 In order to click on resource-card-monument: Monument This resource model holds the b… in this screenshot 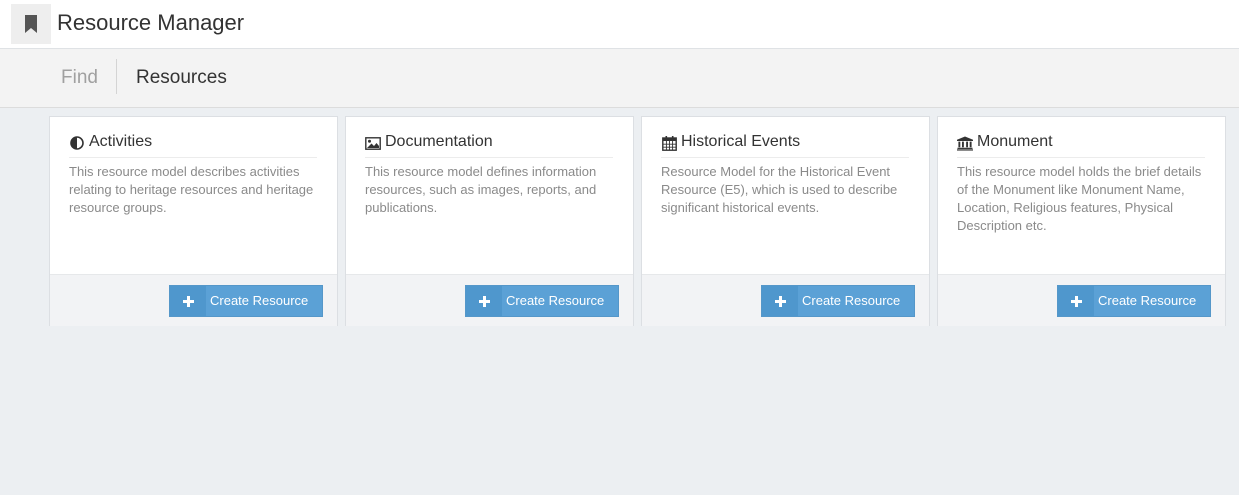, I will do `click(1081, 221)`.